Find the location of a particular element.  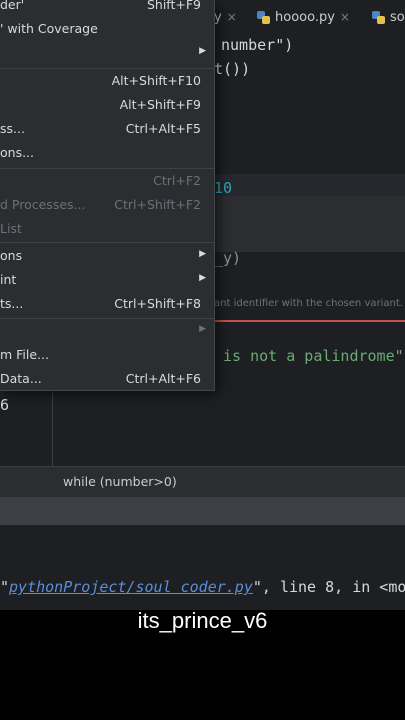

menu-item-shortcut: Shift+F9 is located at coordinates (173, 6).